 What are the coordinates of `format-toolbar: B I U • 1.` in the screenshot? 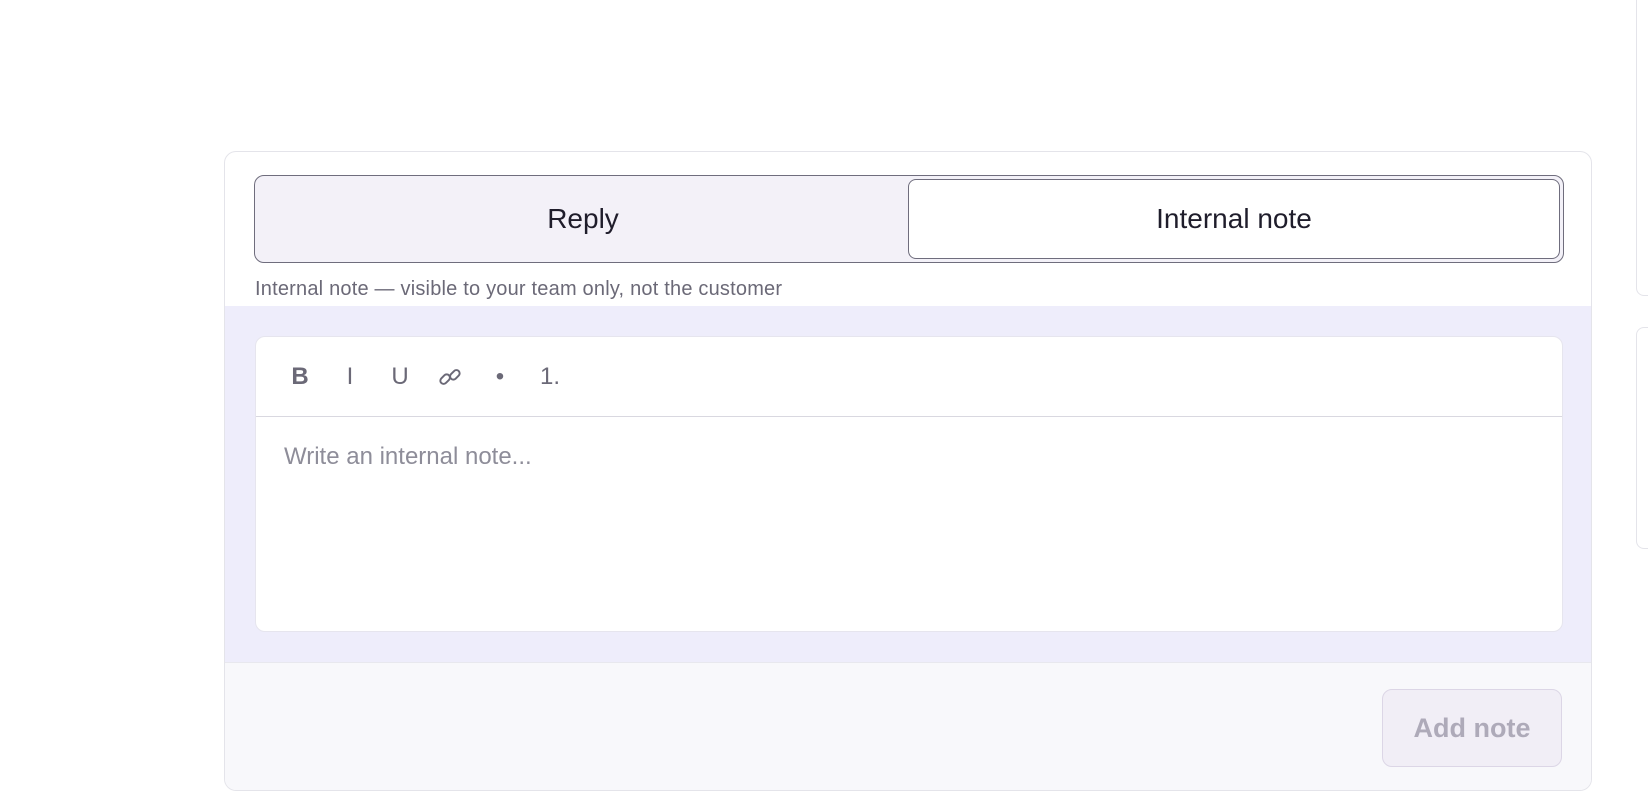 It's located at (909, 377).